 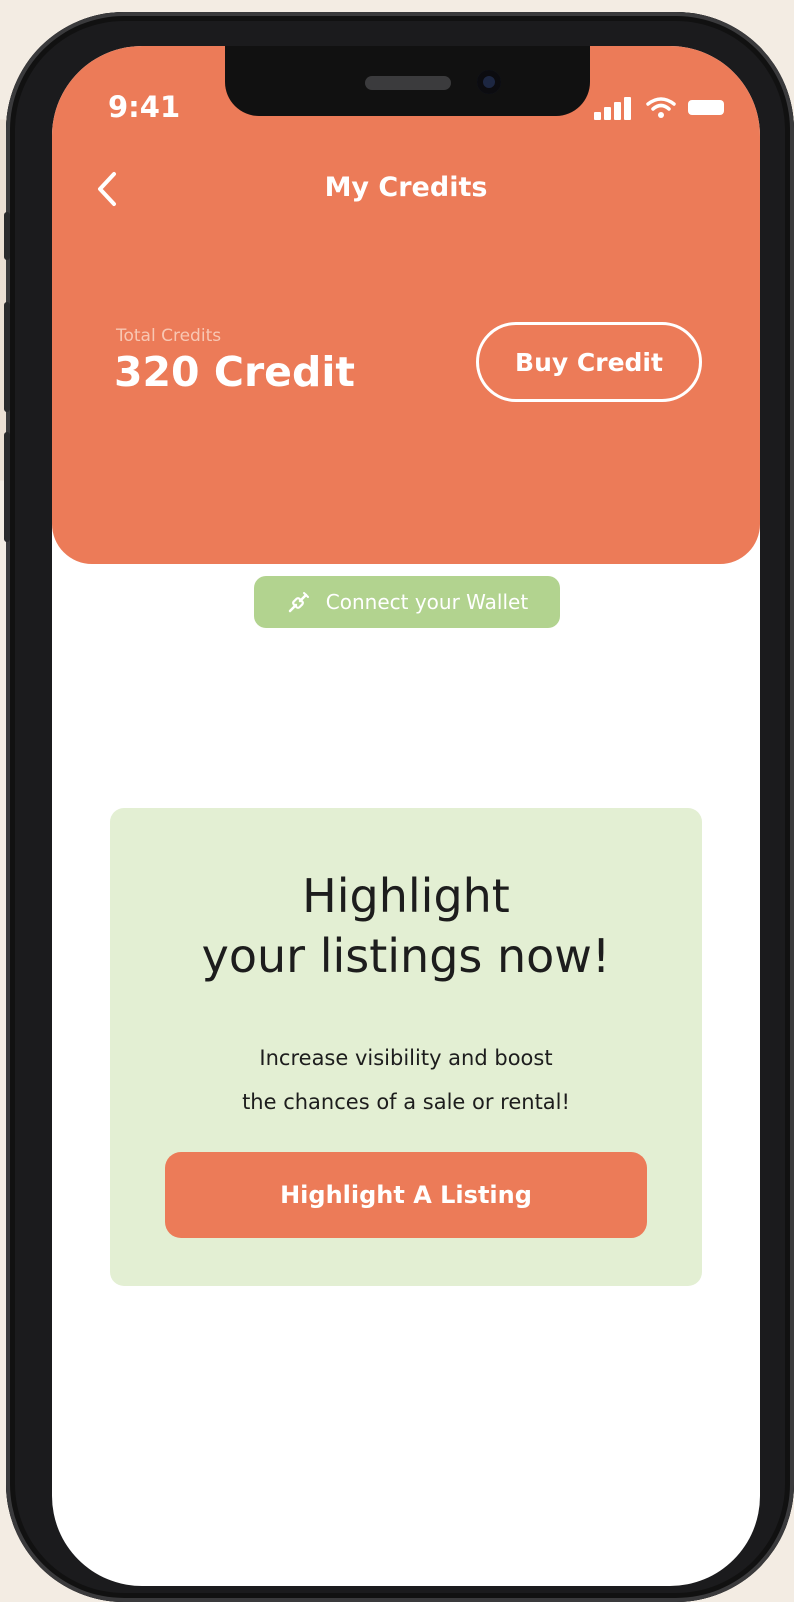 I want to click on promo-title-line-2: your listings now!, so click(x=406, y=956).